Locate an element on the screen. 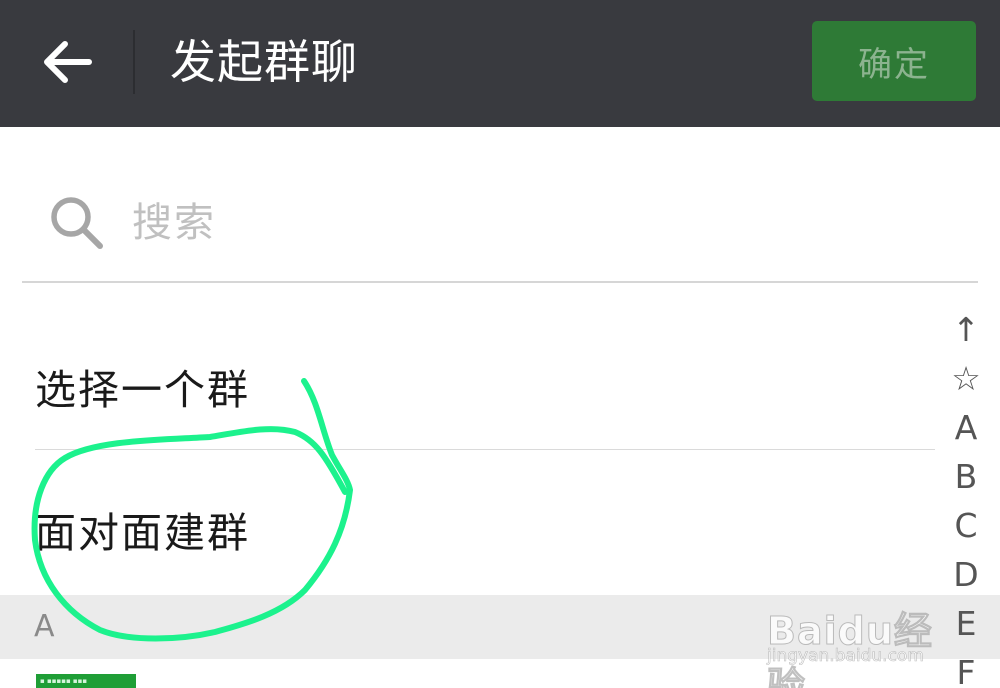 The height and width of the screenshot is (688, 1000). search-input is located at coordinates (512, 223).